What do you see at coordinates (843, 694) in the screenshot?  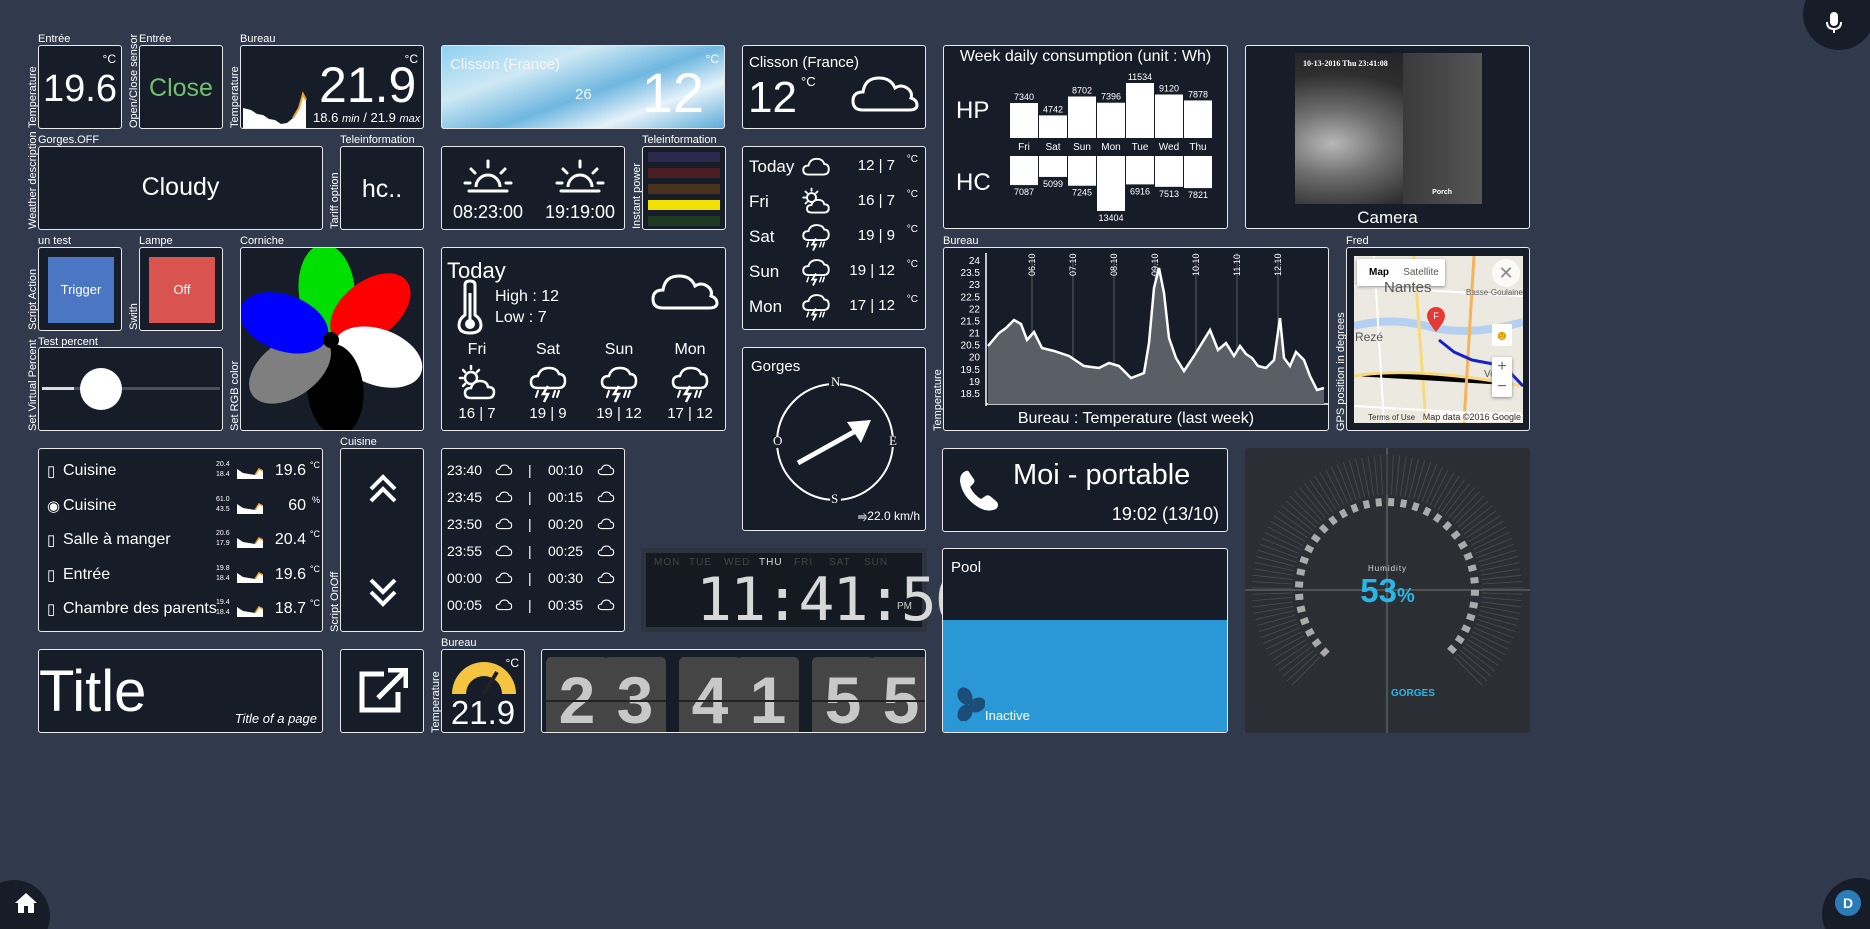 I see `flip-digit: 5` at bounding box center [843, 694].